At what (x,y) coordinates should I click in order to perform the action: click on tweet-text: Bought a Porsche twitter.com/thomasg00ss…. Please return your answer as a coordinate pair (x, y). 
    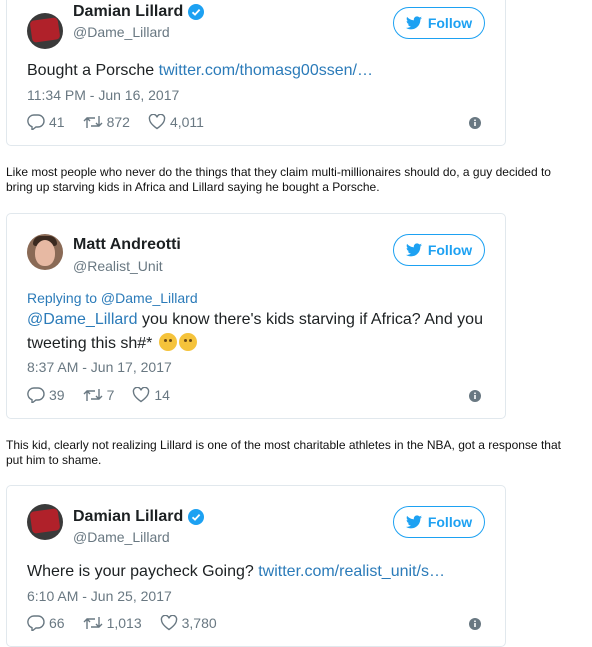
    Looking at the image, I should click on (200, 70).